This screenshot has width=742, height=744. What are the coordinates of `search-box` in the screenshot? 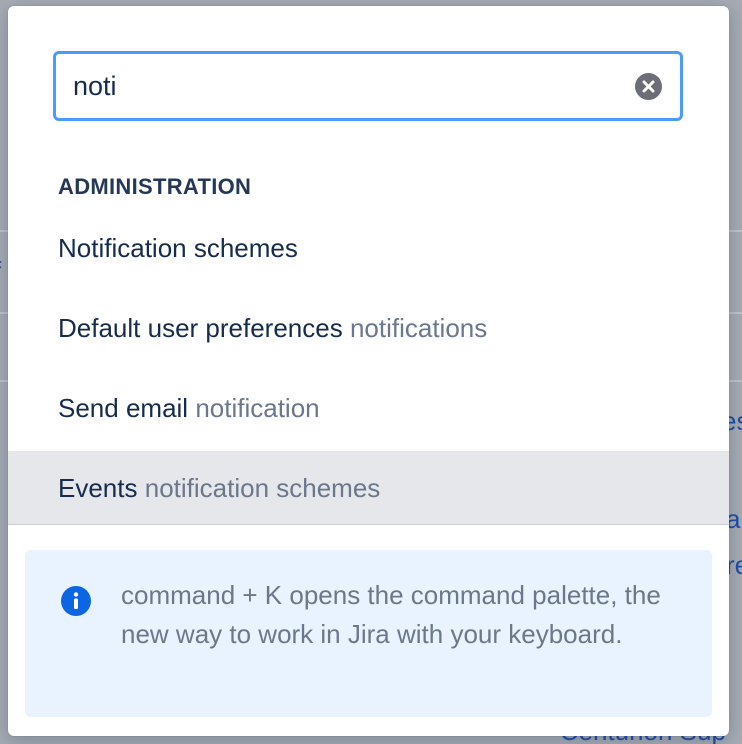 It's located at (368, 86).